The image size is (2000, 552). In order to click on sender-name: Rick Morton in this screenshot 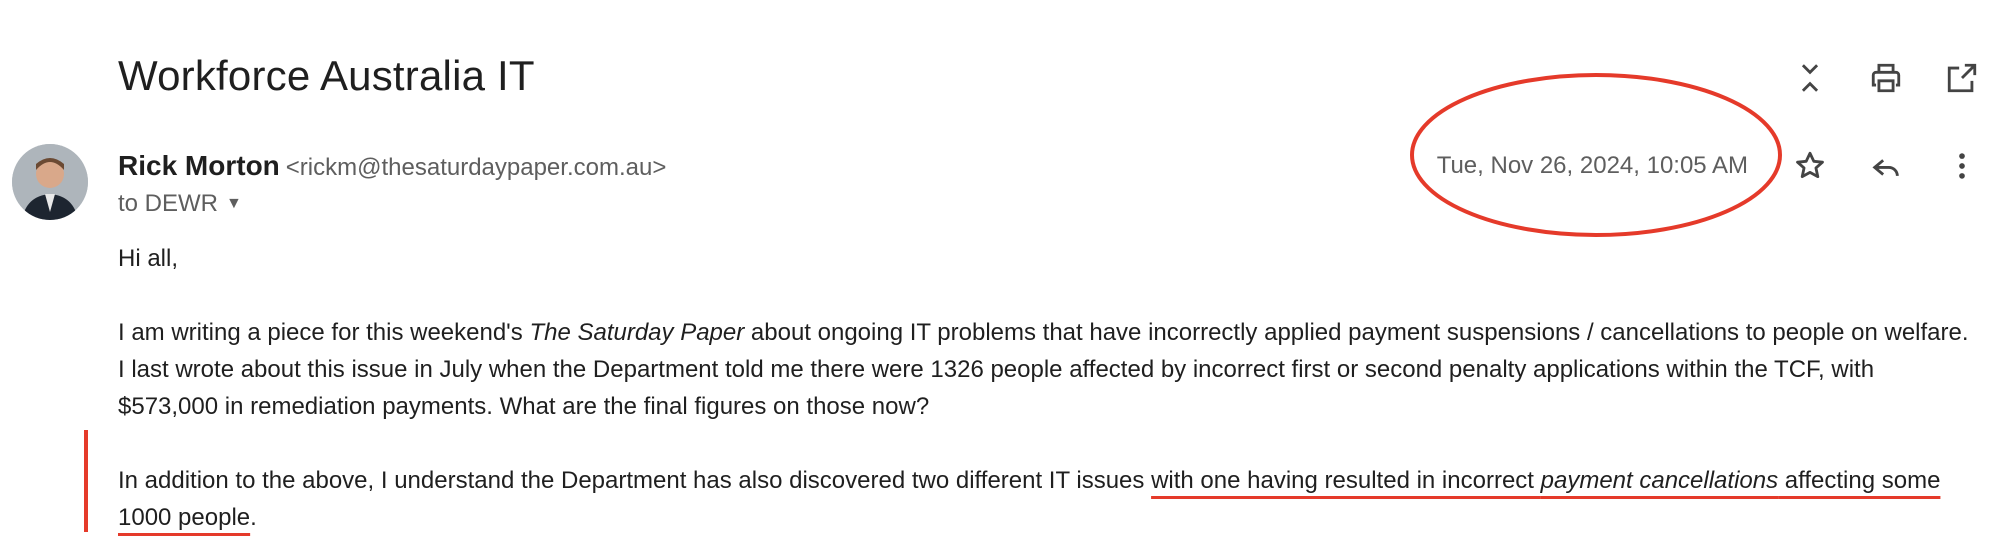, I will do `click(199, 165)`.